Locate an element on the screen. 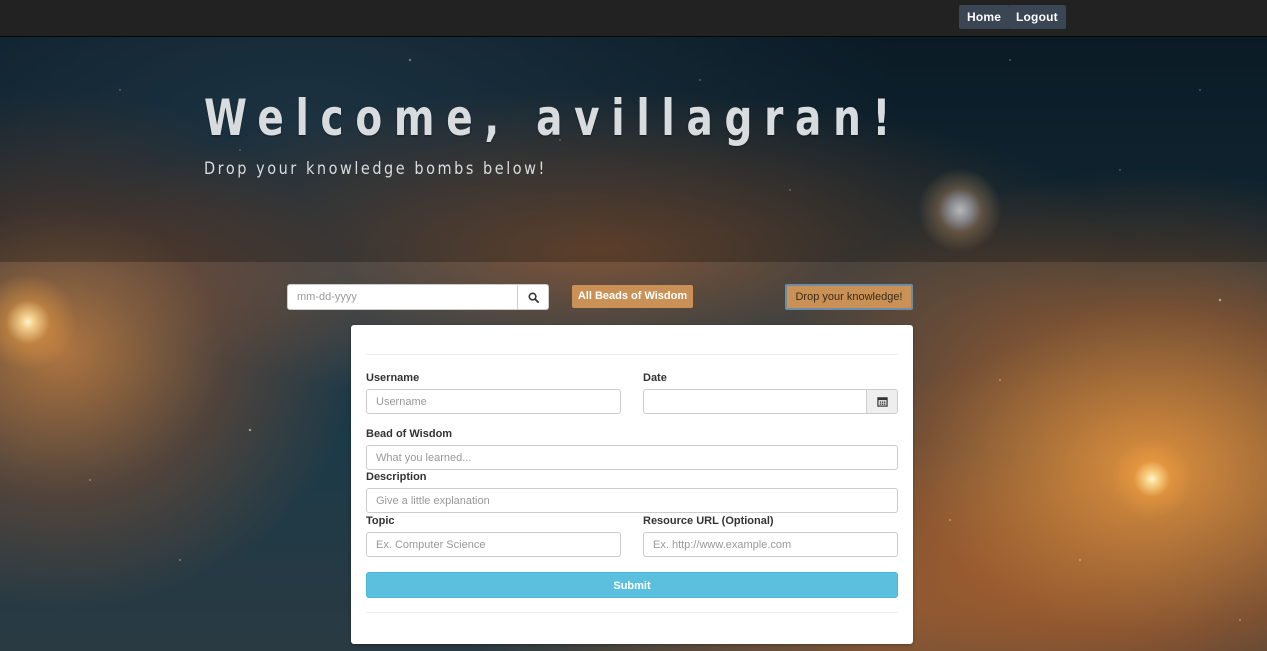  calendar-icon is located at coordinates (882, 402).